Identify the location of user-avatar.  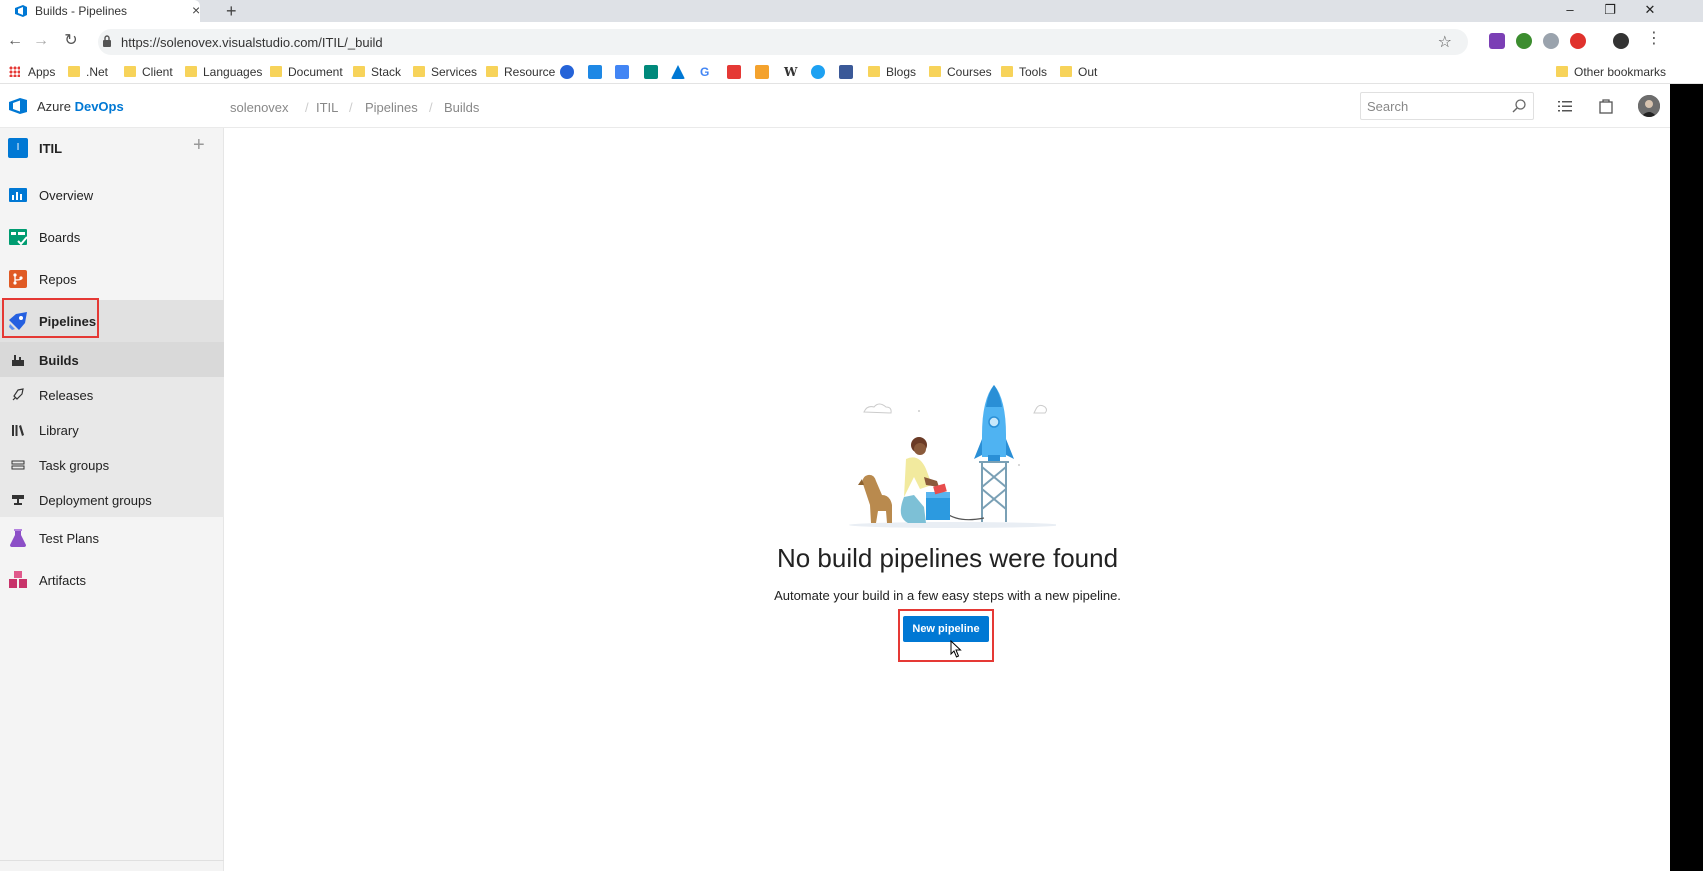
(1649, 106).